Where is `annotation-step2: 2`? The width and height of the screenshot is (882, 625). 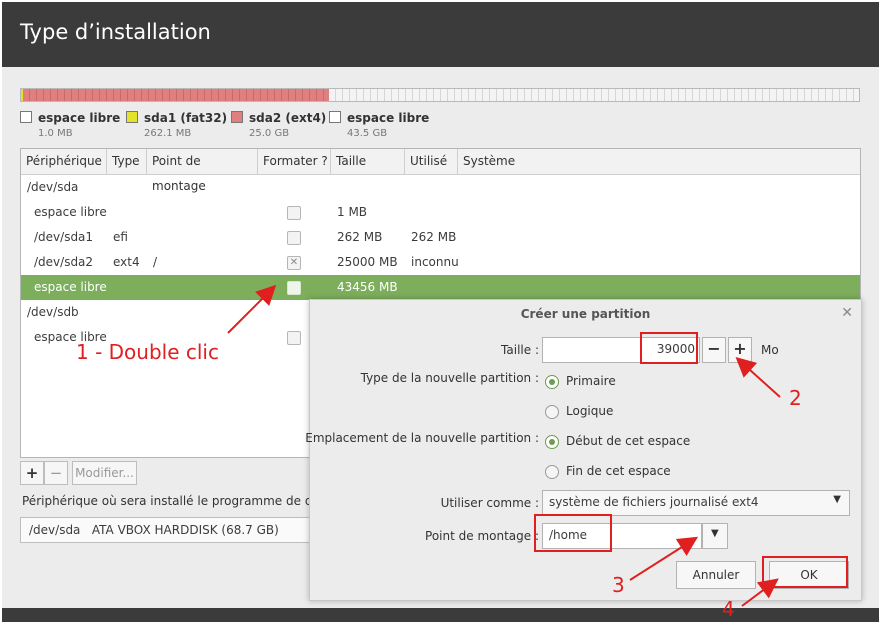 annotation-step2: 2 is located at coordinates (795, 398).